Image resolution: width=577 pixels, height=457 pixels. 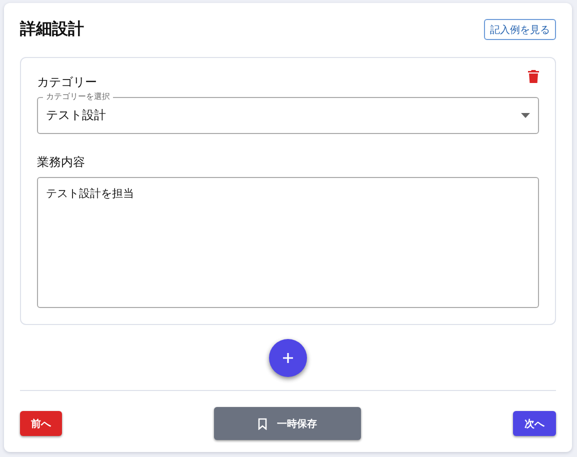 I want to click on field-label: カテゴリー, so click(x=67, y=82).